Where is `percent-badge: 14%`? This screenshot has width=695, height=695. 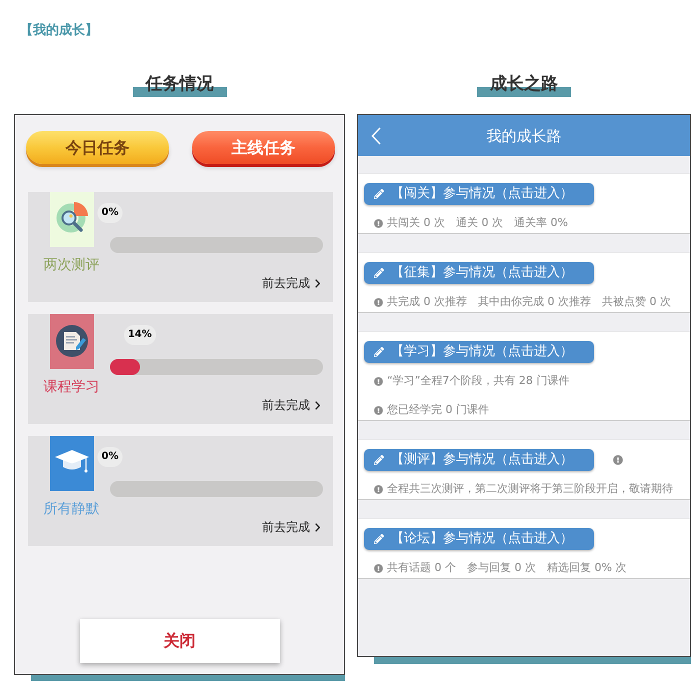 percent-badge: 14% is located at coordinates (140, 335).